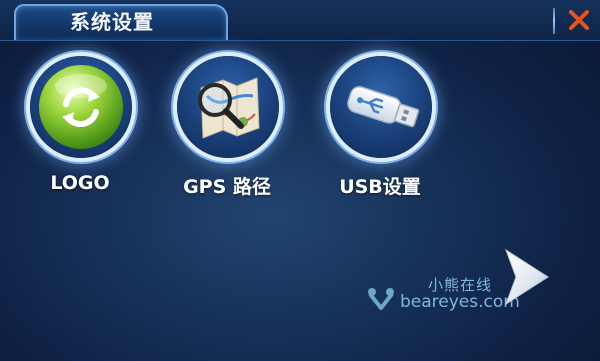 This screenshot has height=361, width=600. What do you see at coordinates (381, 299) in the screenshot?
I see `bear-logo-icon` at bounding box center [381, 299].